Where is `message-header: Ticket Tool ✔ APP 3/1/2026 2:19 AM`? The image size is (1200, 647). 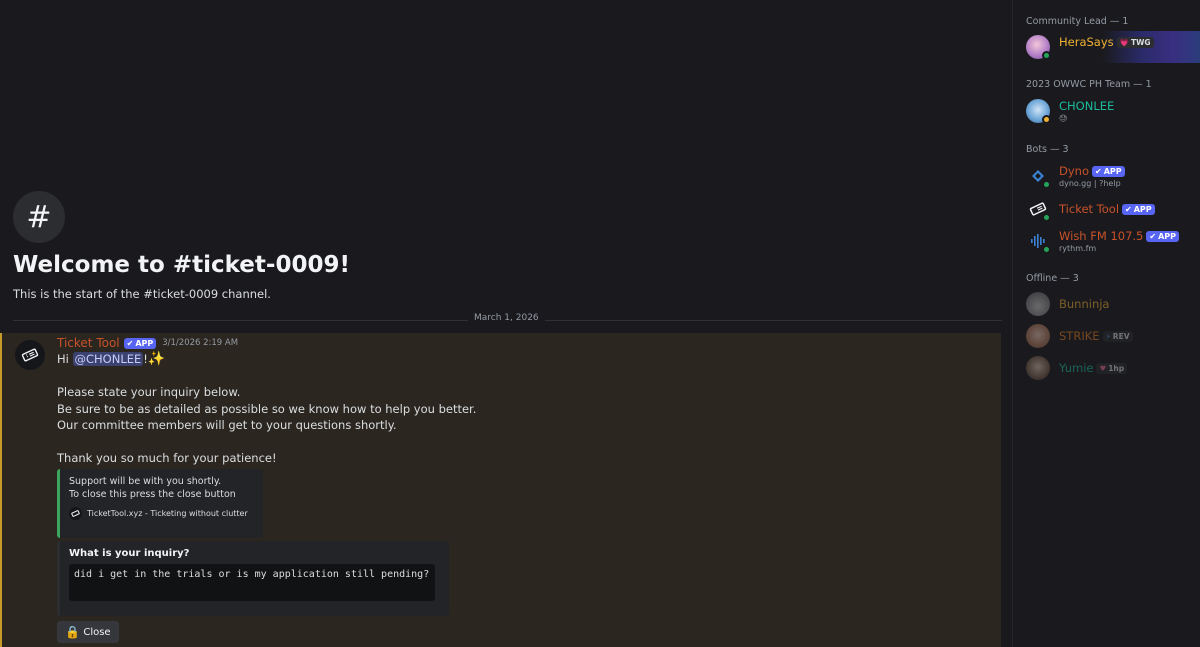
message-header: Ticket Tool ✔ APP 3/1/2026 2:19 AM is located at coordinates (147, 343).